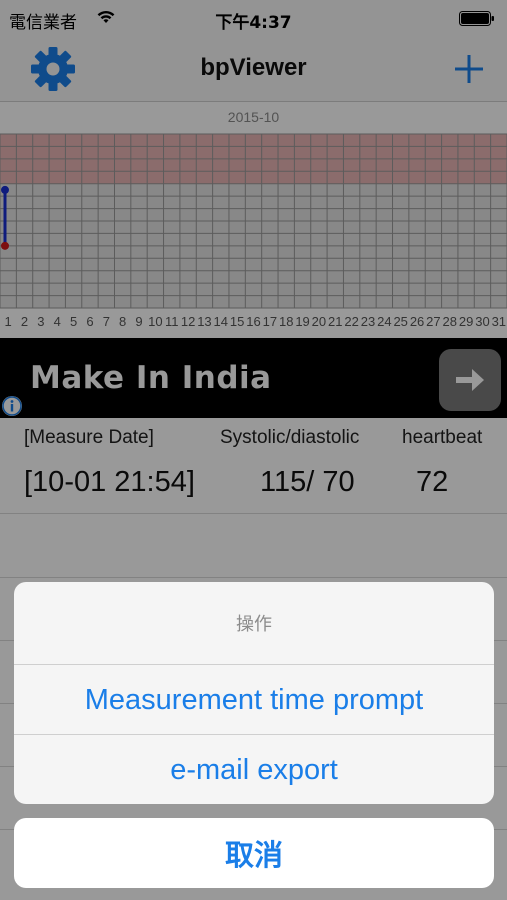 Image resolution: width=507 pixels, height=900 pixels. Describe the element at coordinates (254, 853) in the screenshot. I see `cancel-button: 取消` at that location.